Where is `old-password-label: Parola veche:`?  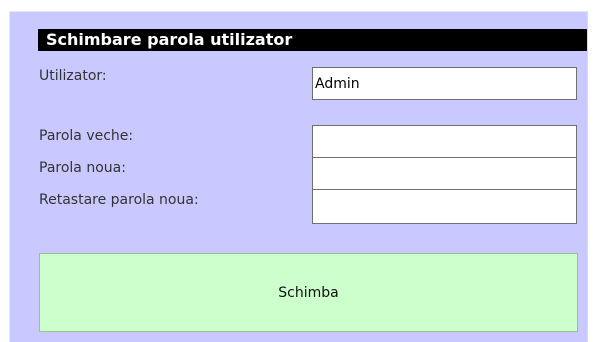 old-password-label: Parola veche: is located at coordinates (86, 136).